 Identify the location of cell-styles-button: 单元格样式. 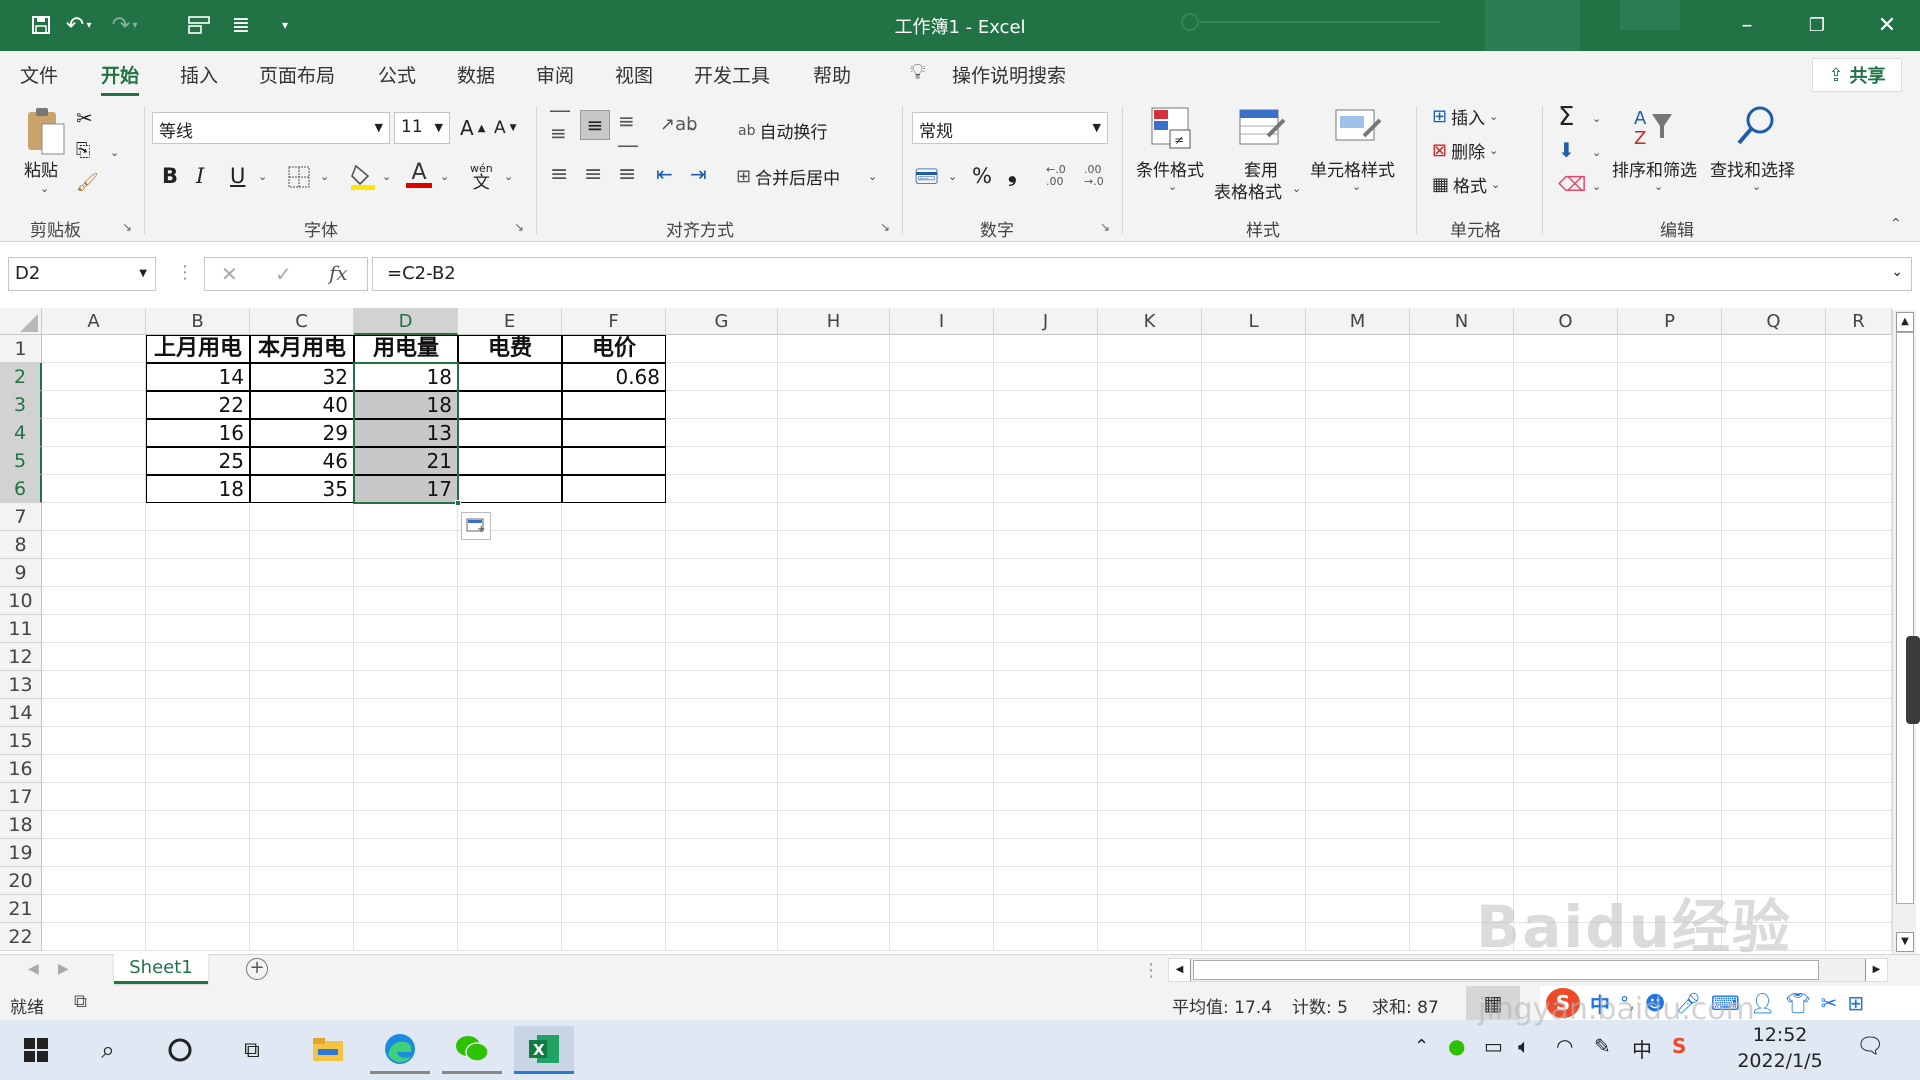
(1352, 168).